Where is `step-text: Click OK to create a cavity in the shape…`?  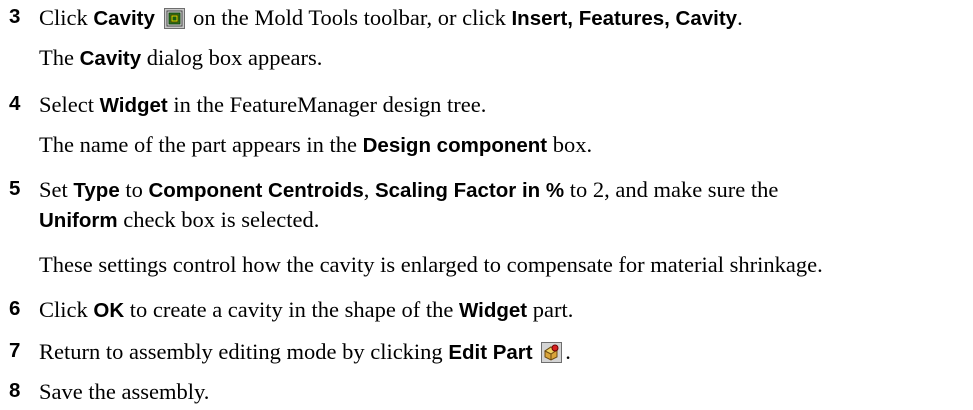
step-text: Click OK to create a cavity in the shape… is located at coordinates (306, 309).